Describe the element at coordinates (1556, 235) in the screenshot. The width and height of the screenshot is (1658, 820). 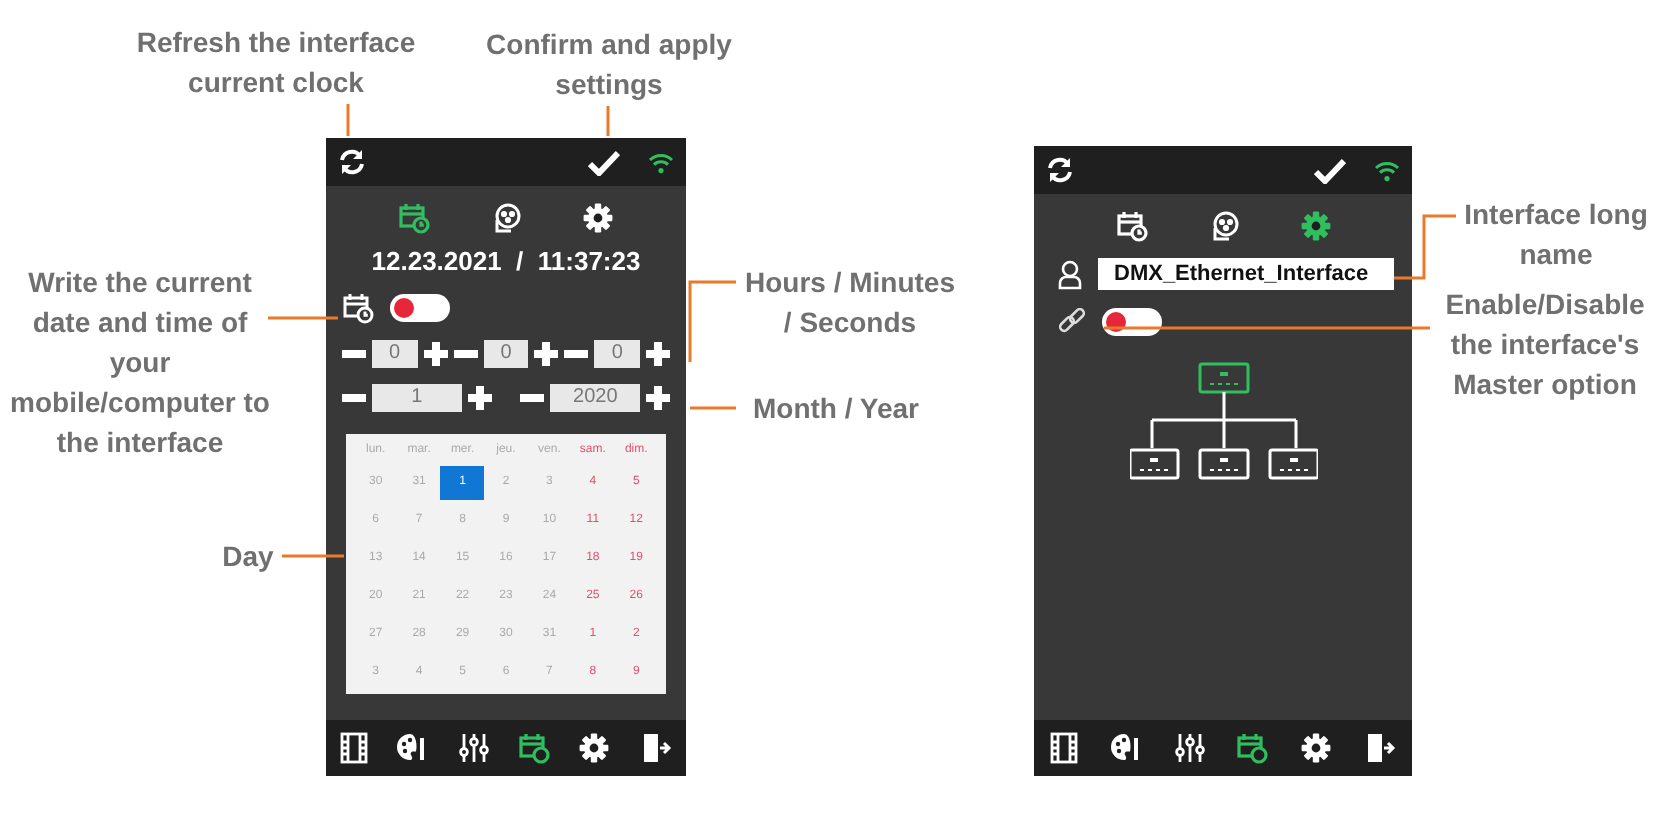
I see `annotation-text: Interface long name` at that location.